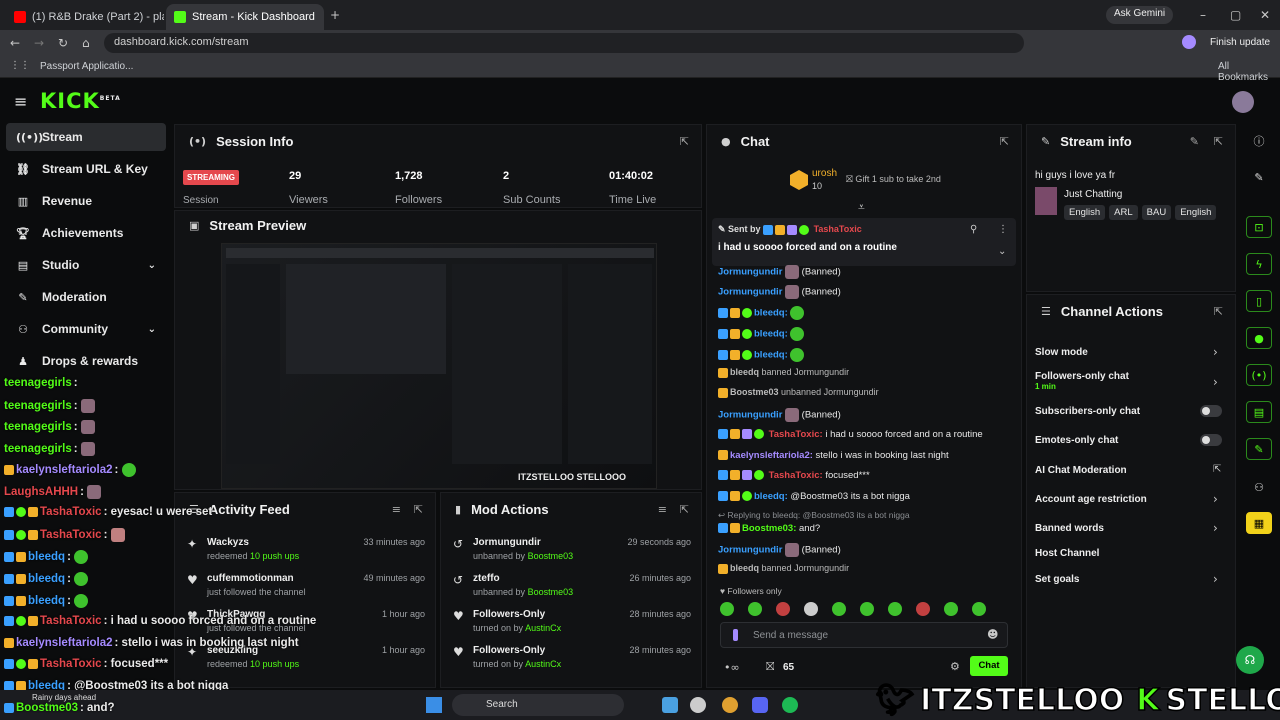 The width and height of the screenshot is (1280, 720). What do you see at coordinates (1259, 487) in the screenshot?
I see `community-icon: ⚇` at bounding box center [1259, 487].